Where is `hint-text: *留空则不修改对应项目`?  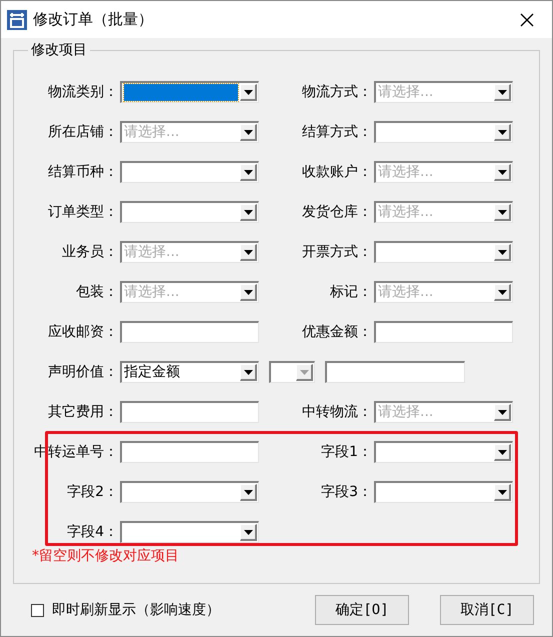
hint-text: *留空则不修改对应项目 is located at coordinates (106, 556).